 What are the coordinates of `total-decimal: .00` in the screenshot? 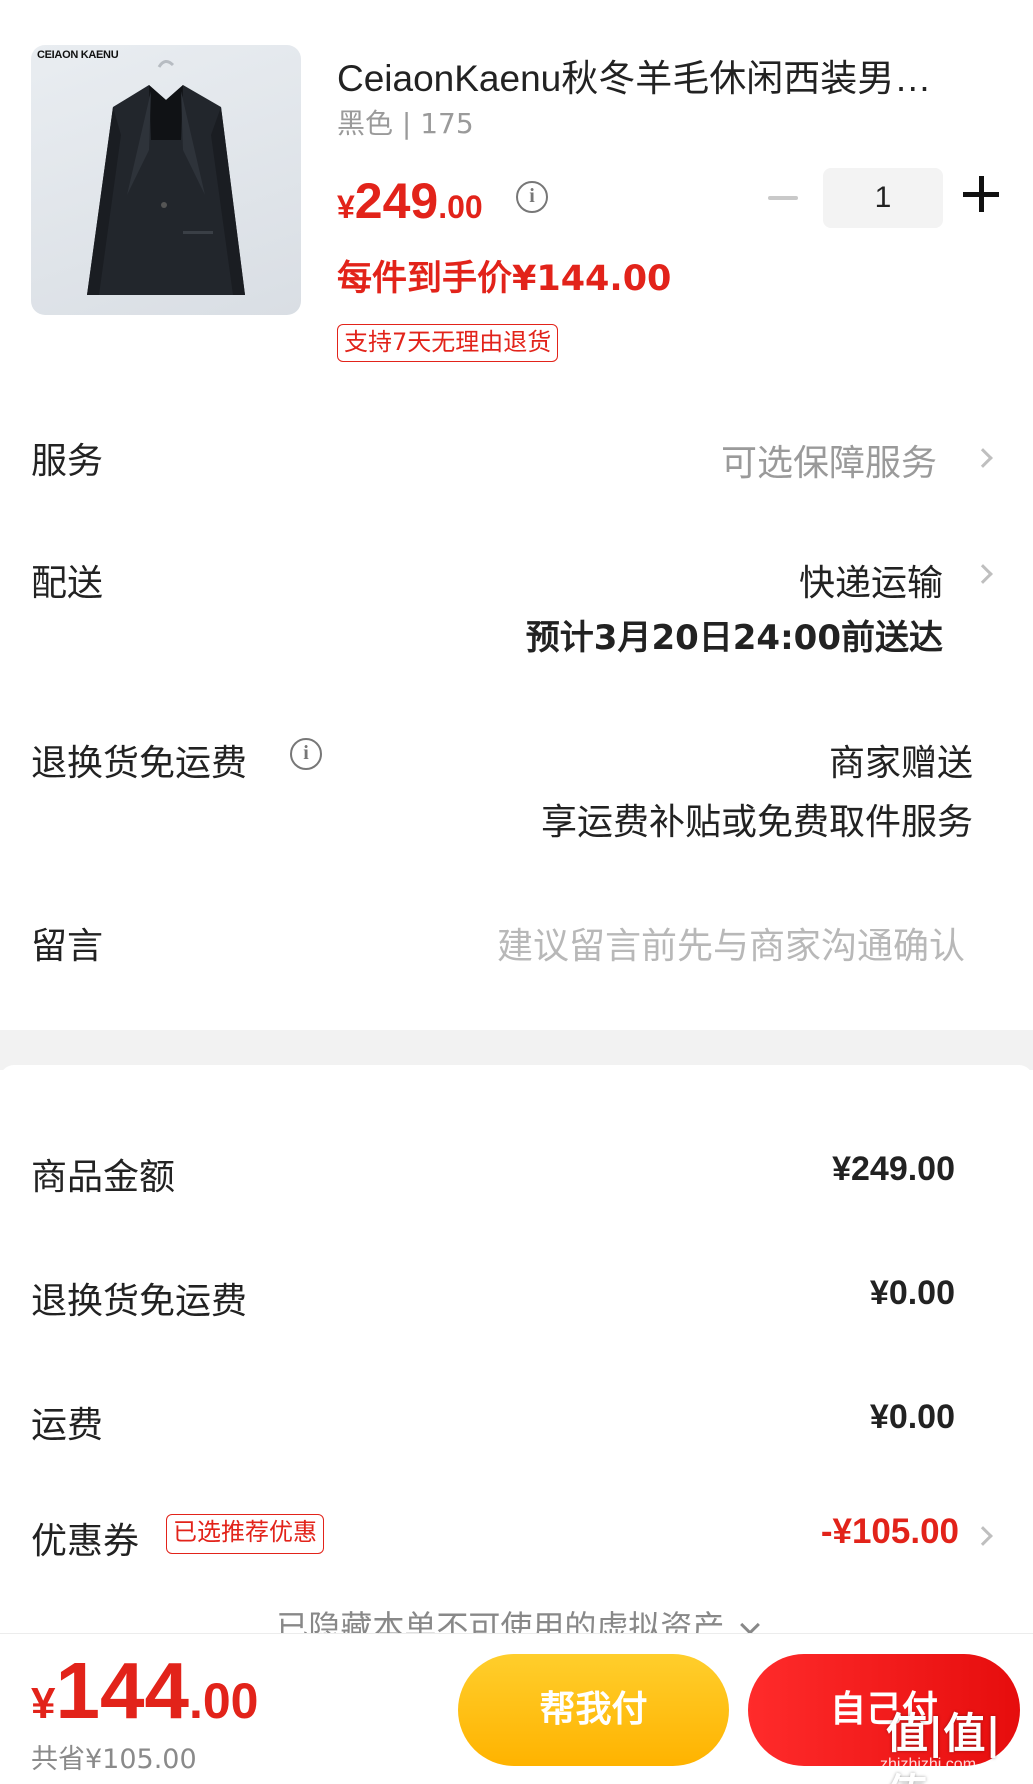 It's located at (223, 1701).